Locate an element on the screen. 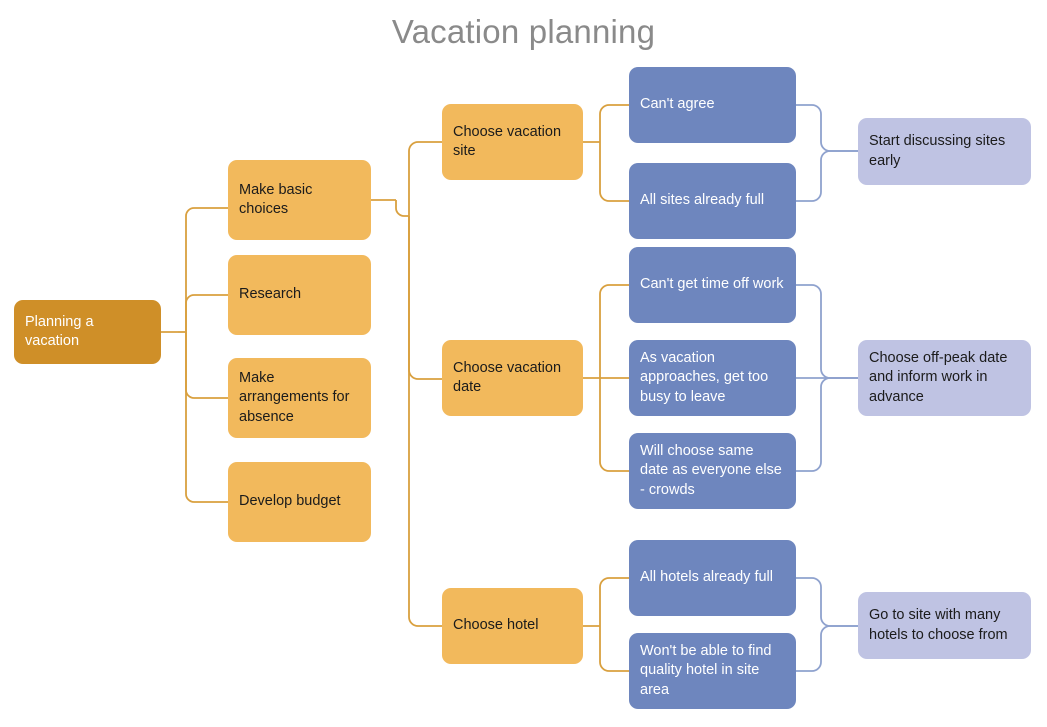  node-all-hotels-already-full-label: All hotels already full is located at coordinates (706, 577).